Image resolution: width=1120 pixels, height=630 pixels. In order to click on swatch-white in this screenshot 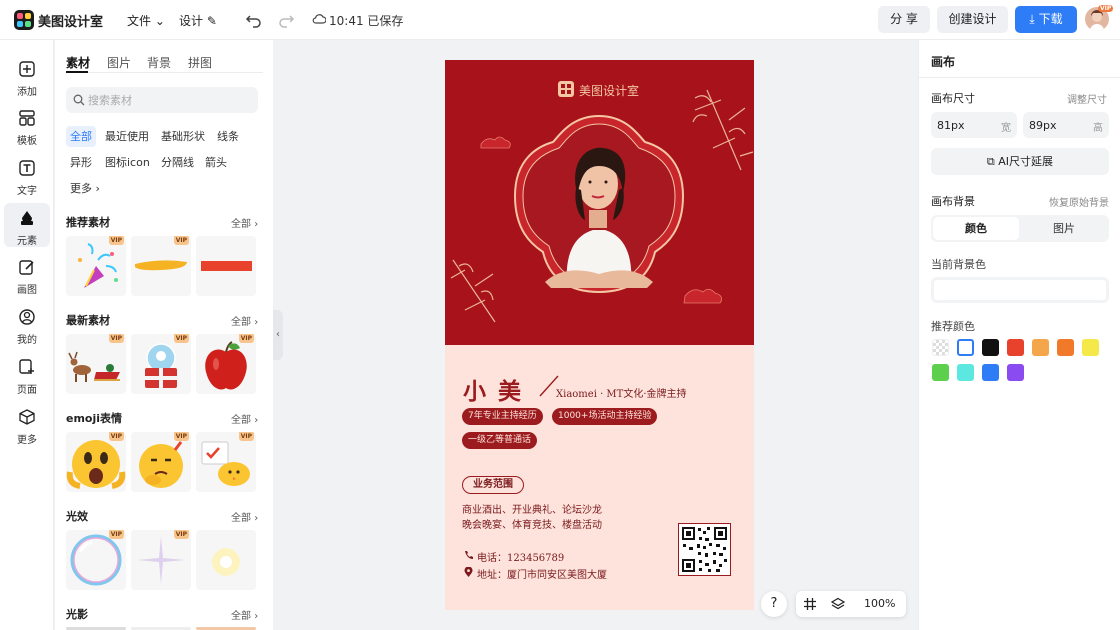, I will do `click(965, 347)`.